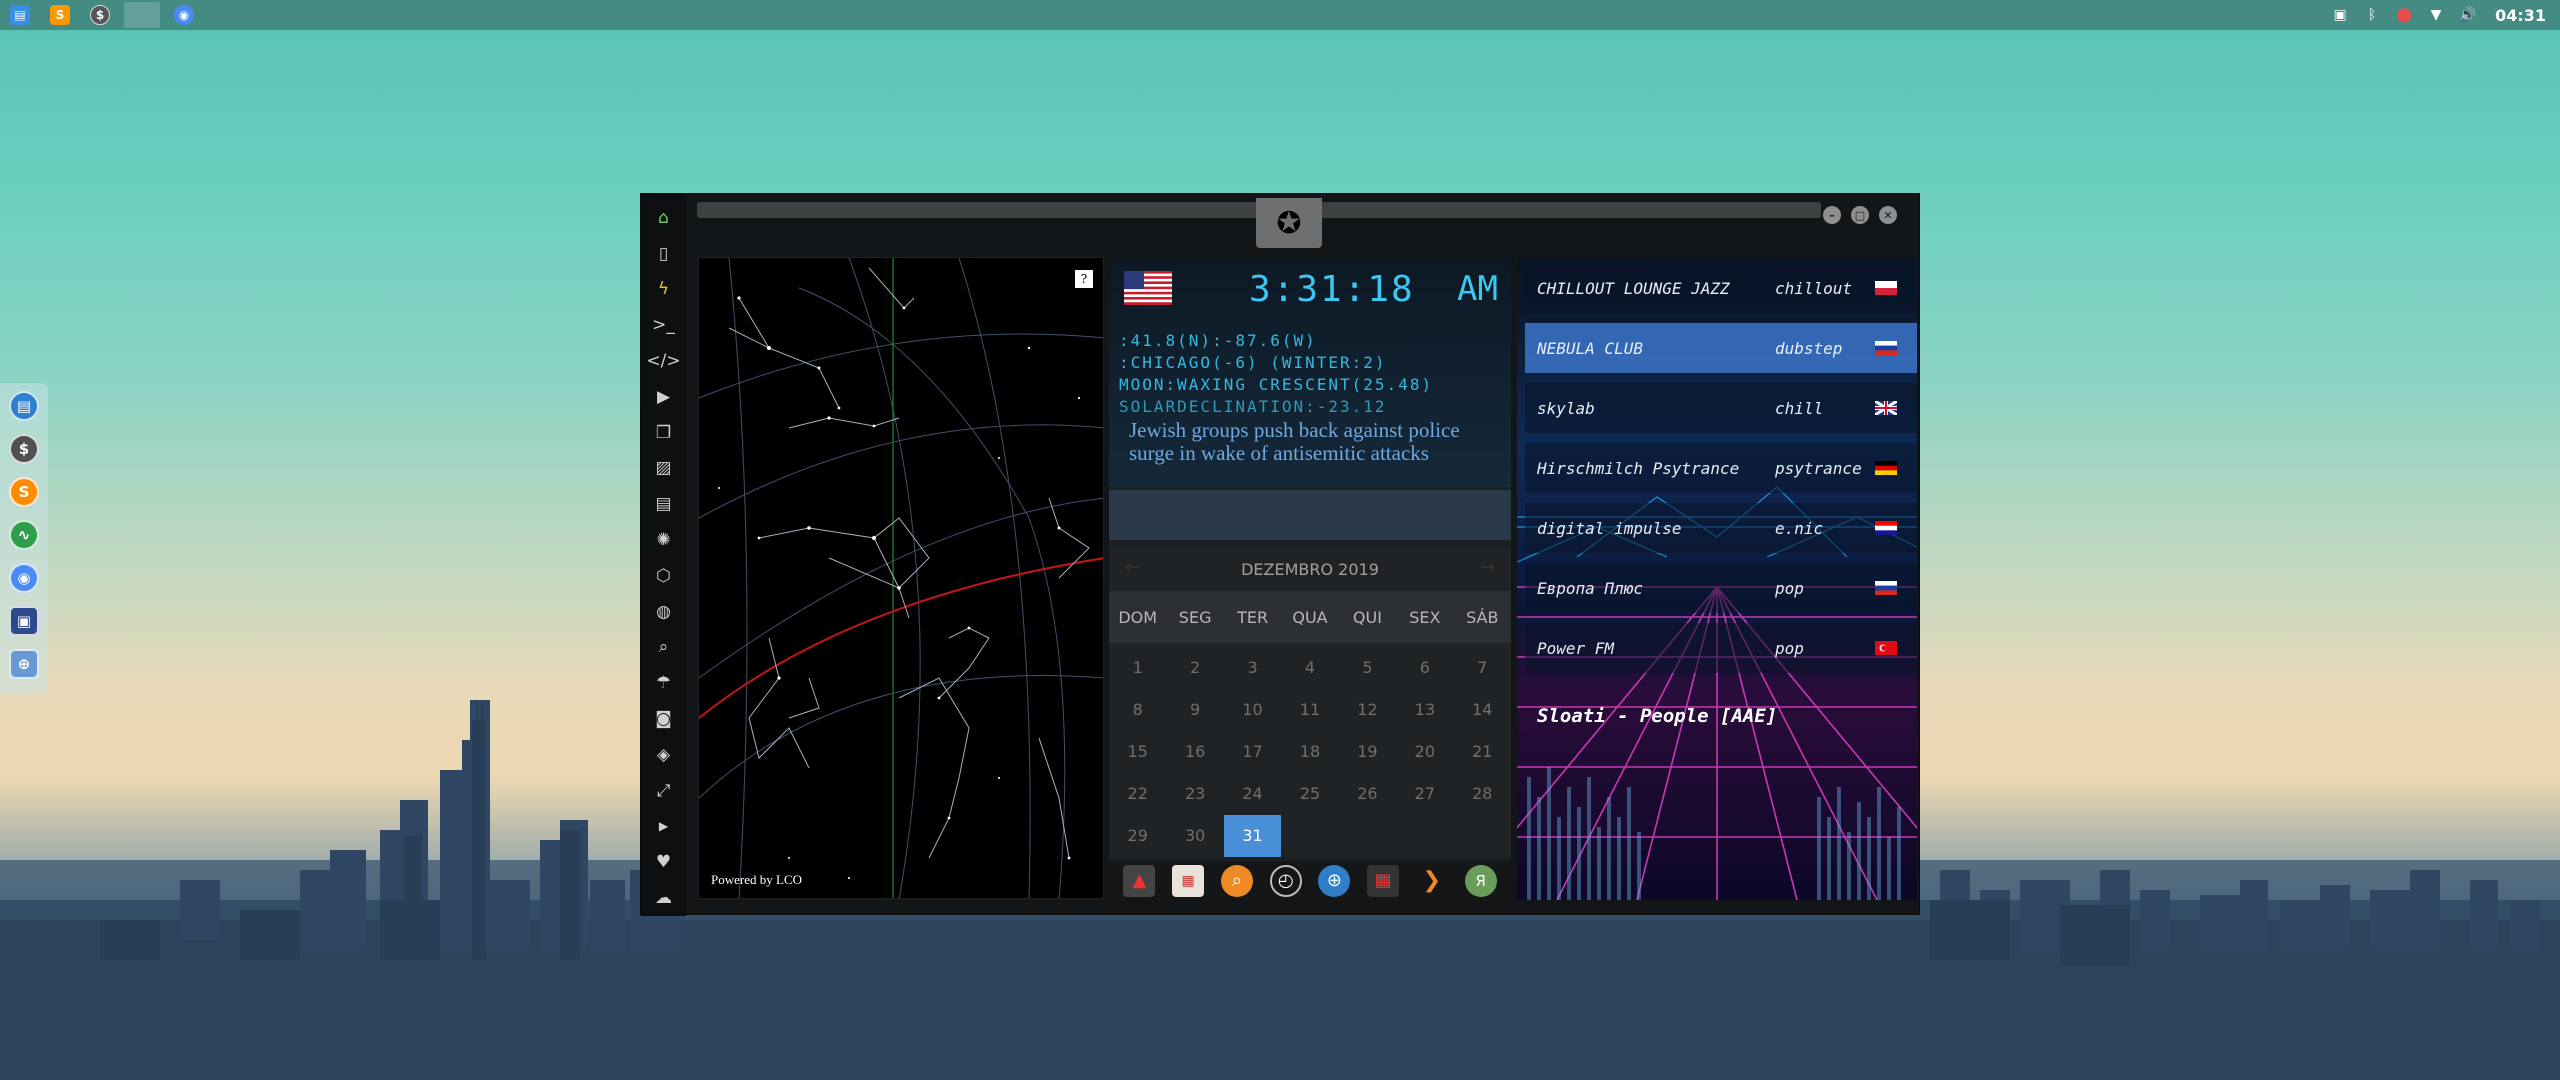 The width and height of the screenshot is (2560, 1080). Describe the element at coordinates (1432, 881) in the screenshot. I see `play-arrow-icon: ❯` at that location.